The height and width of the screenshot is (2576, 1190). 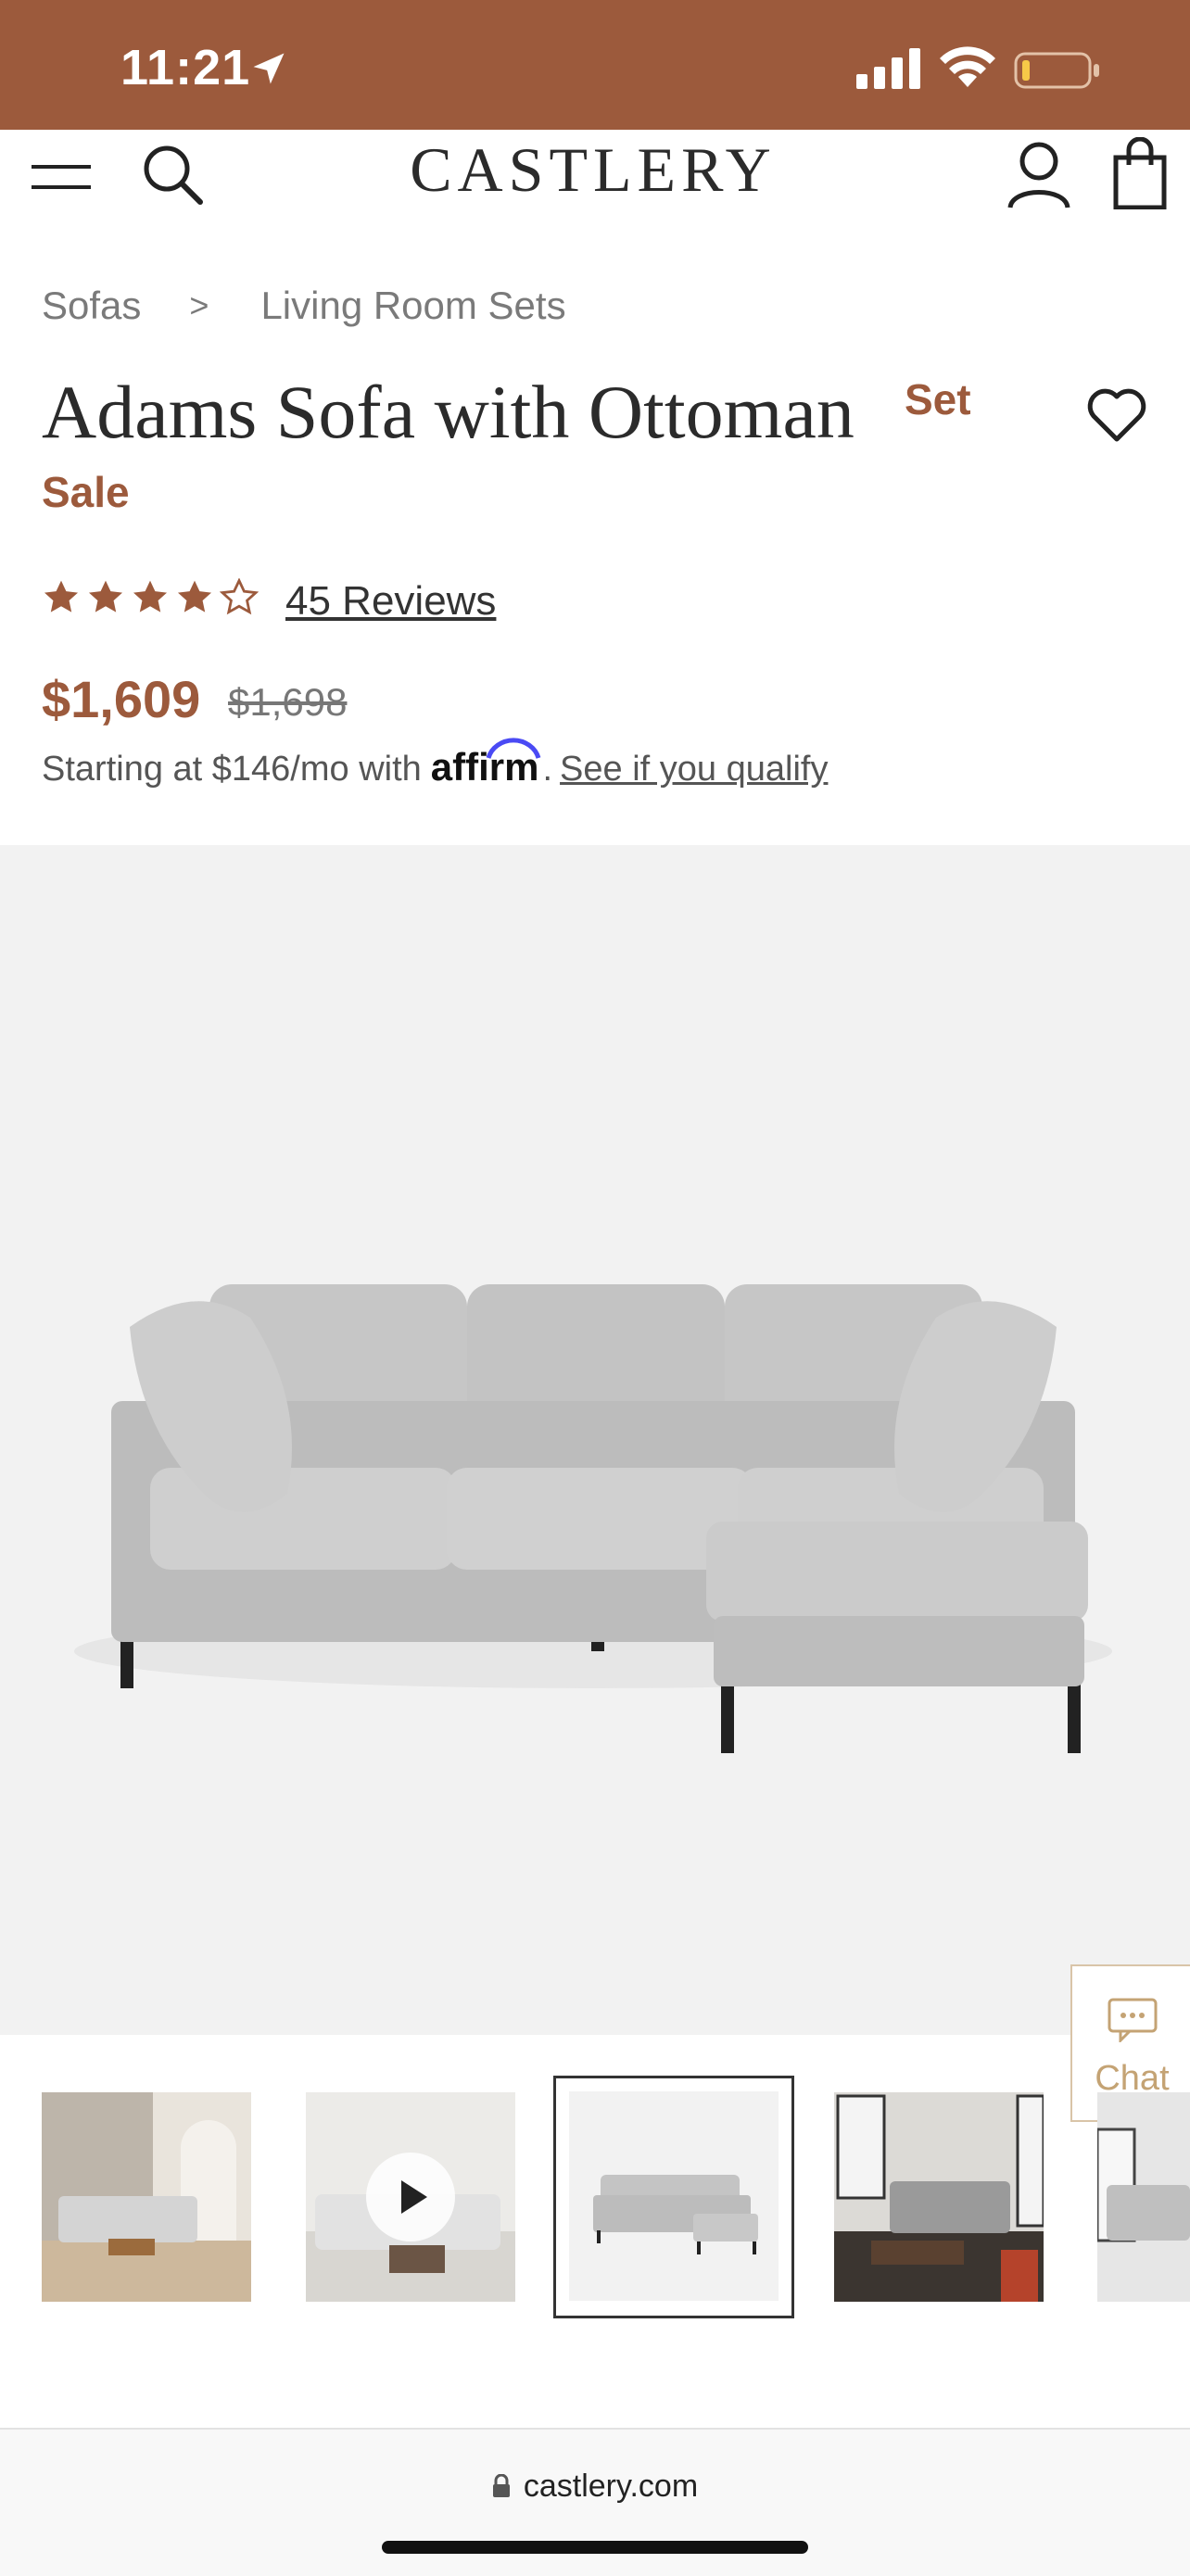 What do you see at coordinates (486, 763) in the screenshot?
I see `affirm-logo: affirm` at bounding box center [486, 763].